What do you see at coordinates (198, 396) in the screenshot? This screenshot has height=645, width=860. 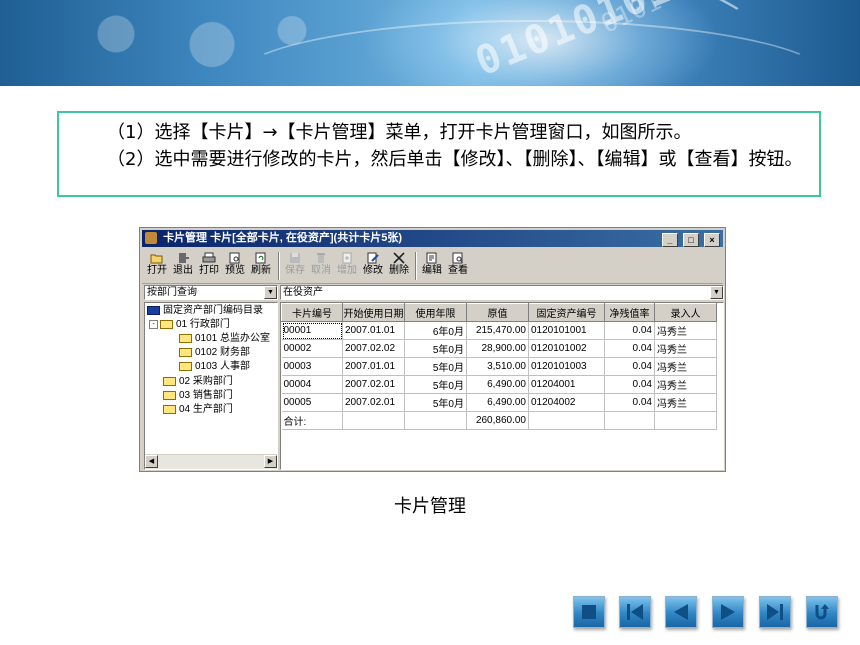 I see `tree-node-sales: 03 销售部门` at bounding box center [198, 396].